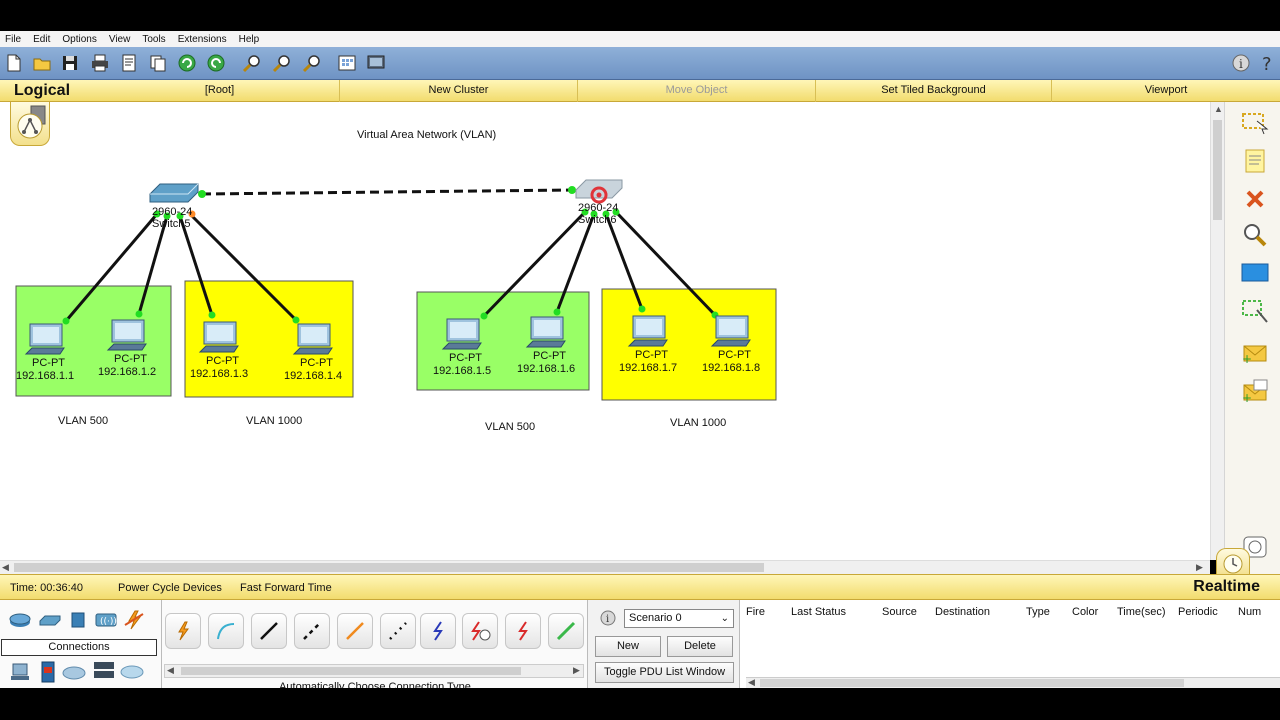 This screenshot has height=720, width=1280. Describe the element at coordinates (1013, 682) in the screenshot. I see `pdu-list-scrollbar: ◀` at that location.